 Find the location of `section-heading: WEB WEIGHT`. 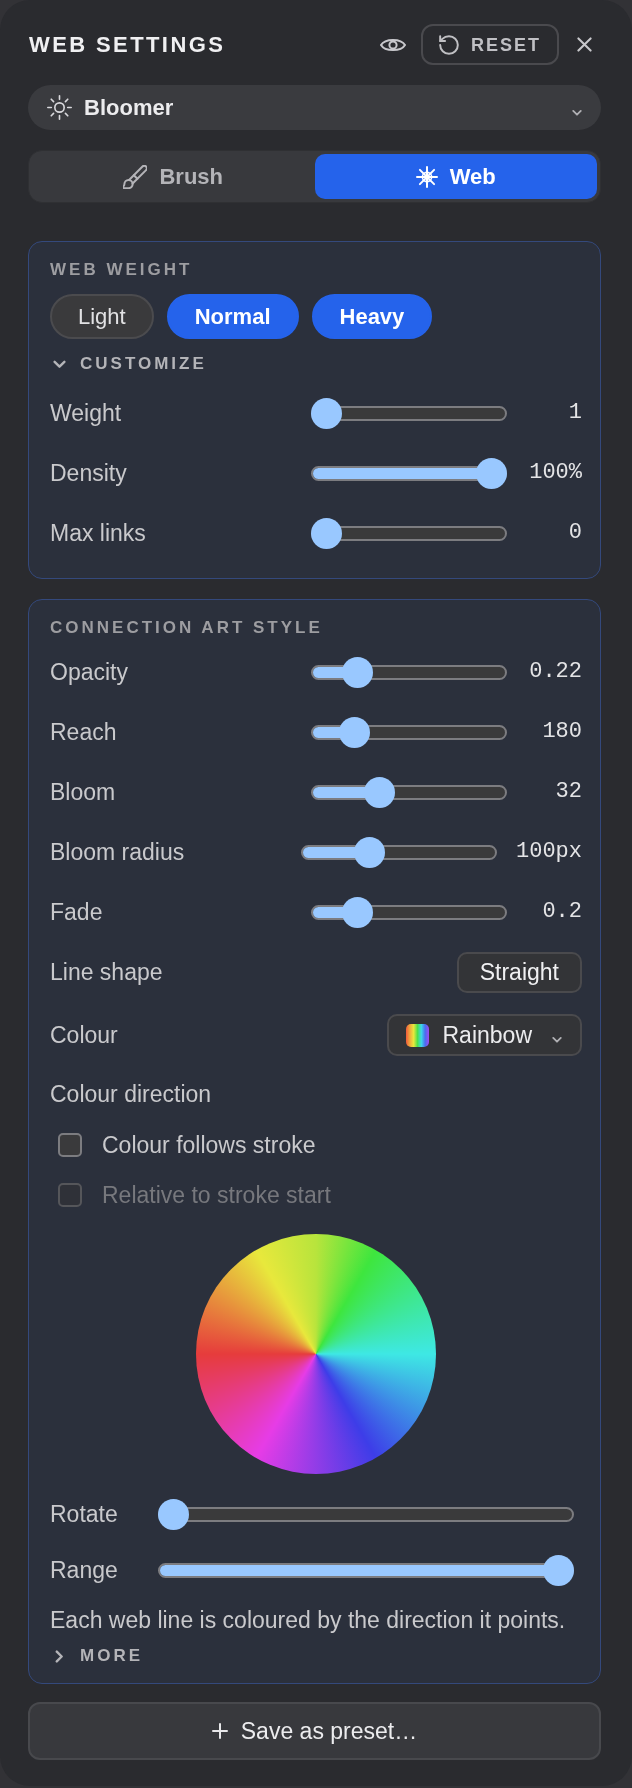

section-heading: WEB WEIGHT is located at coordinates (121, 270).